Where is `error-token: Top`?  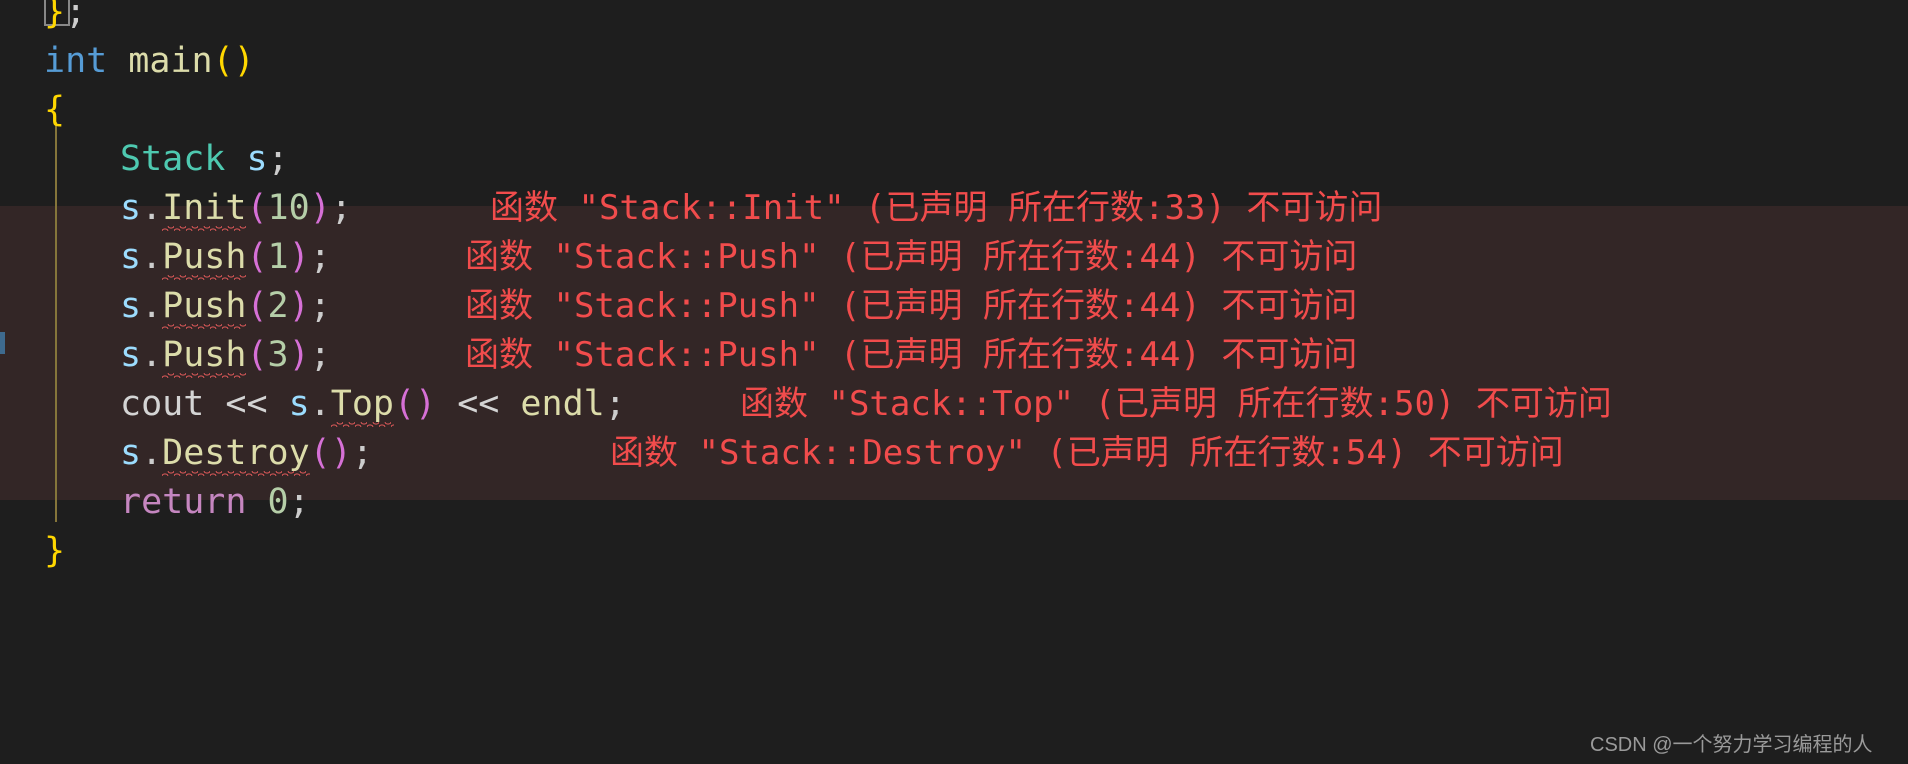
error-token: Top is located at coordinates (362, 404).